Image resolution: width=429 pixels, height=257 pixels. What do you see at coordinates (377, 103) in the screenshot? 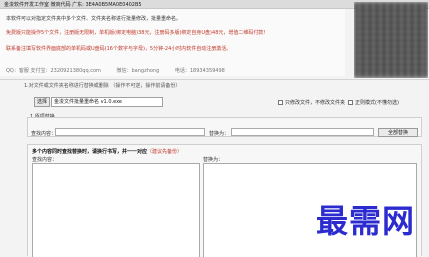
I see `regex-label: 正则模式(不懂勿选)` at bounding box center [377, 103].